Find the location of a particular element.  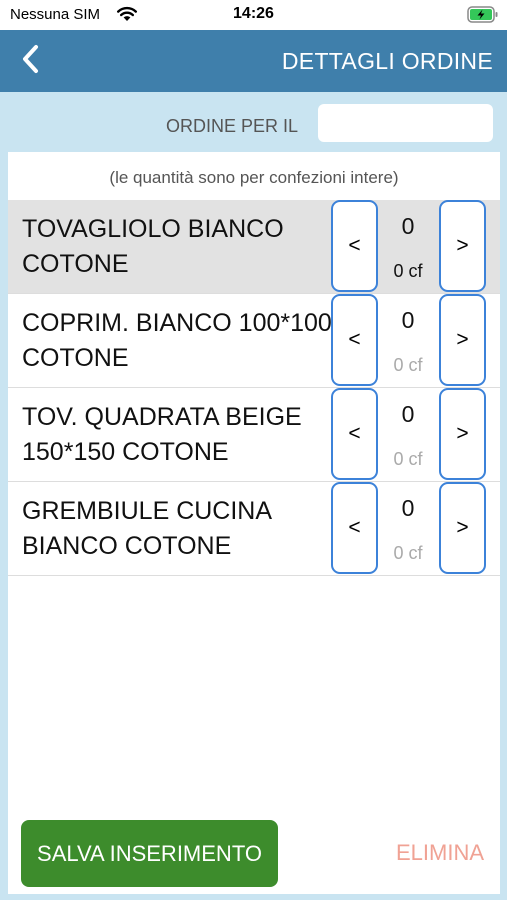

clock: 14:26 is located at coordinates (253, 13).